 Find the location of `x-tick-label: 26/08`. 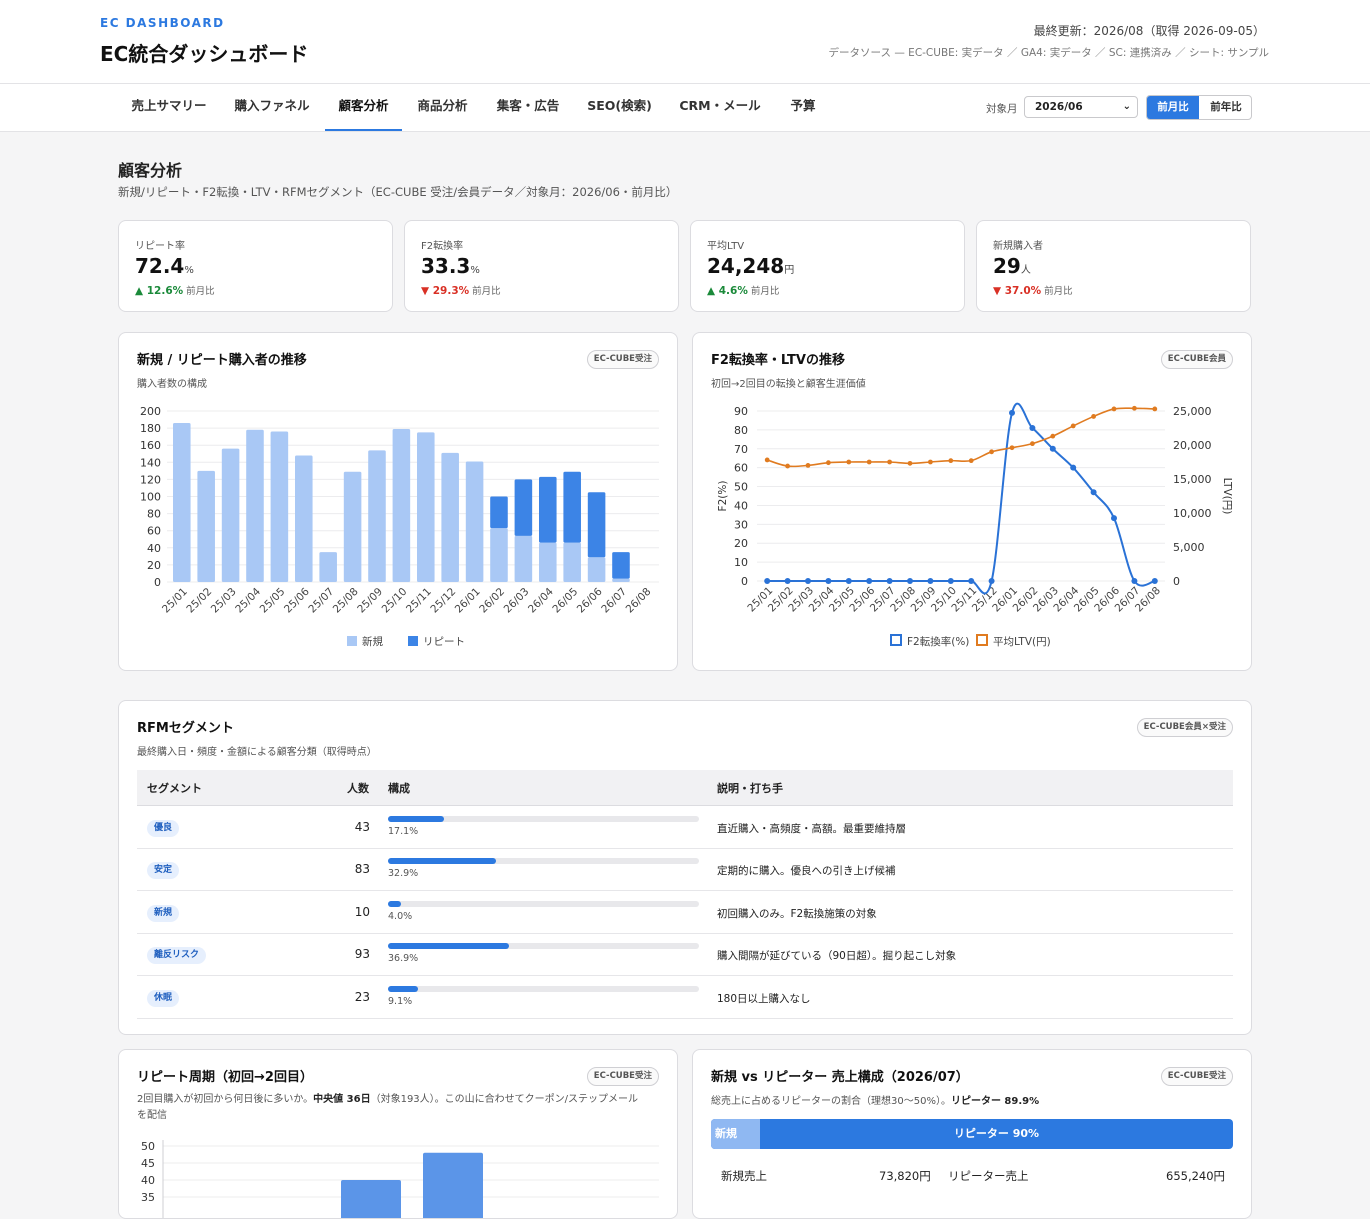

x-tick-label: 26/08 is located at coordinates (639, 601).